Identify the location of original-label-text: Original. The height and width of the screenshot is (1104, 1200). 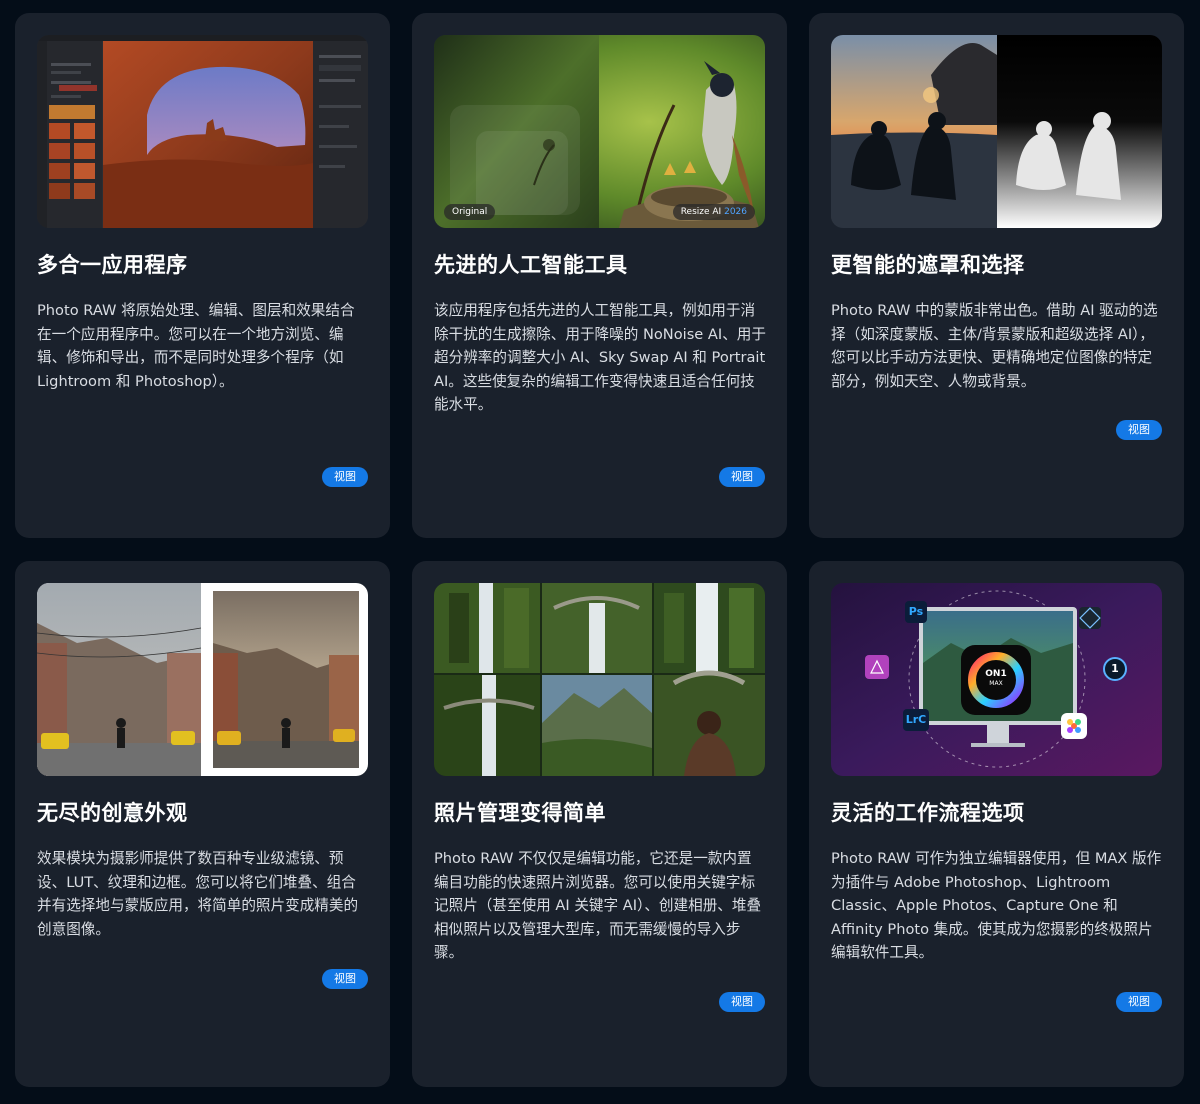
(470, 212).